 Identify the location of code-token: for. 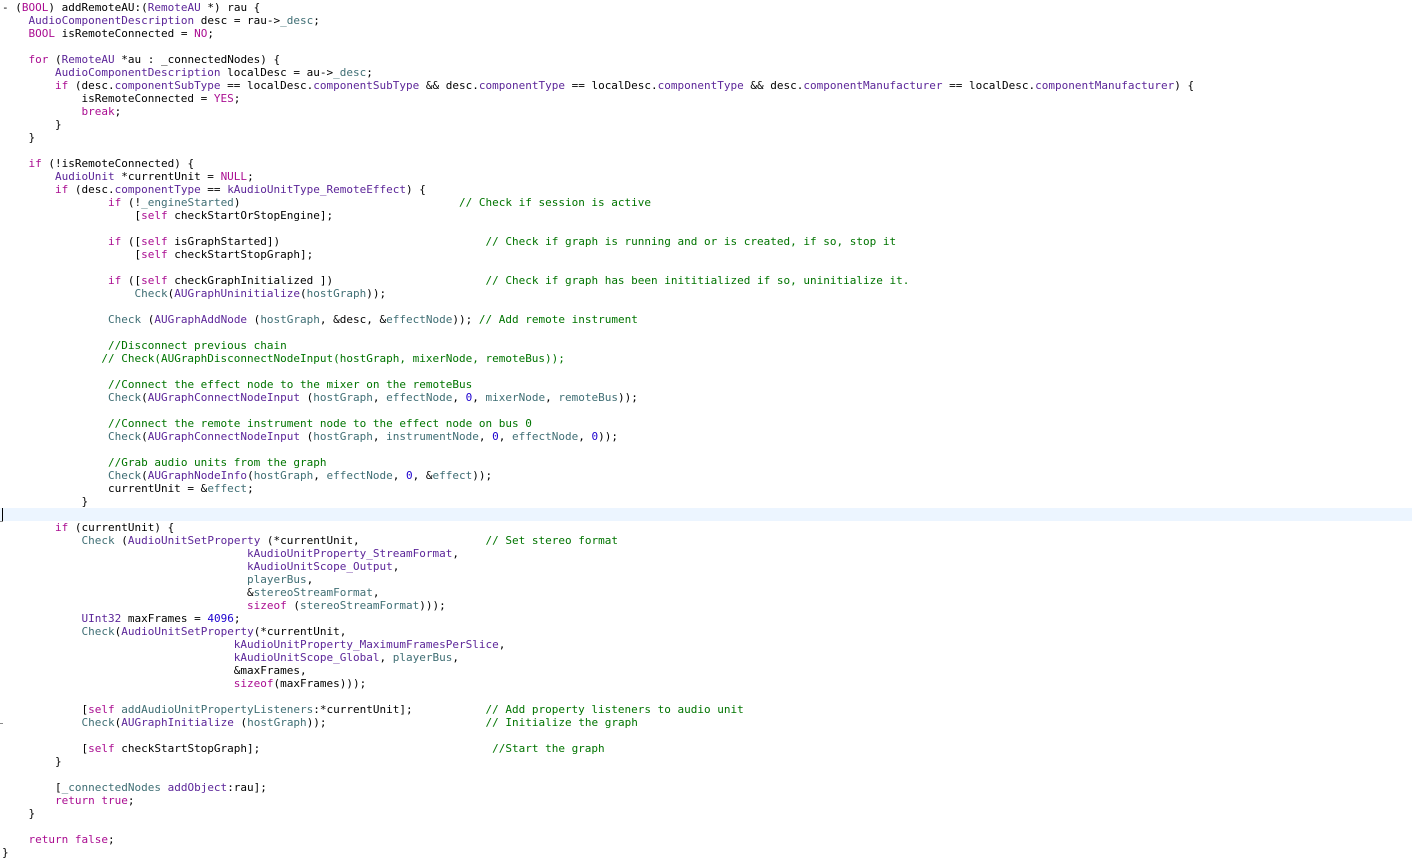
(38, 59).